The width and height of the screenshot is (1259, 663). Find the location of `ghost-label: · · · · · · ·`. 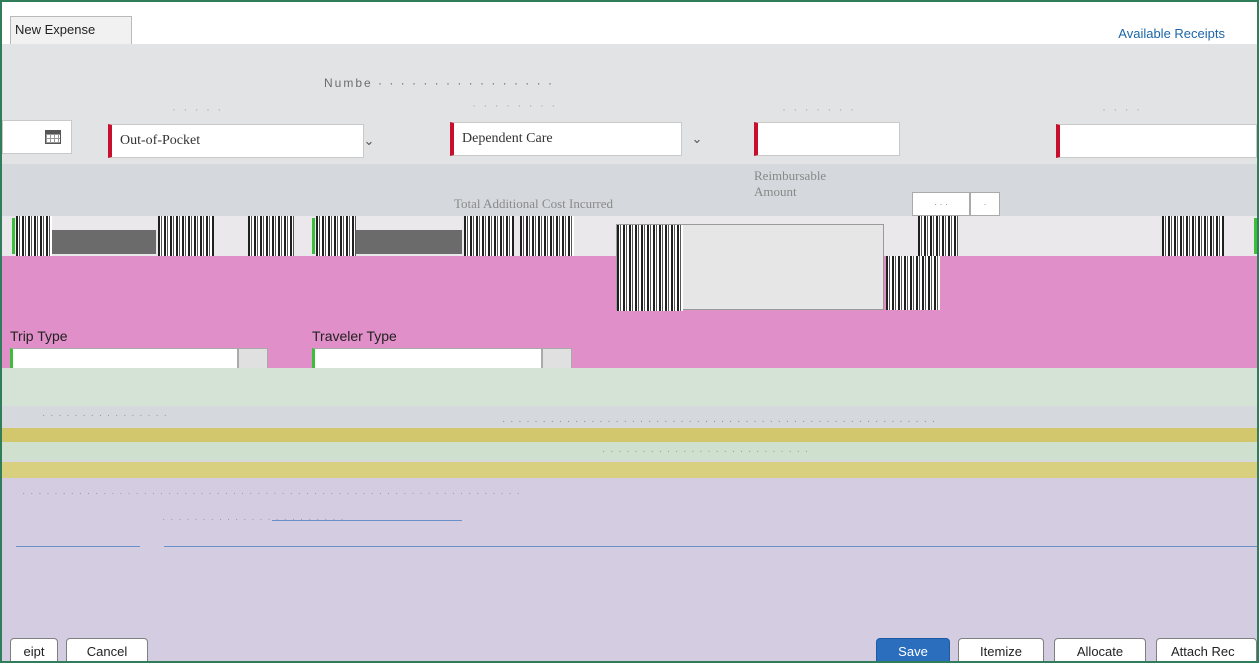

ghost-label: · · · · · · · is located at coordinates (819, 109).